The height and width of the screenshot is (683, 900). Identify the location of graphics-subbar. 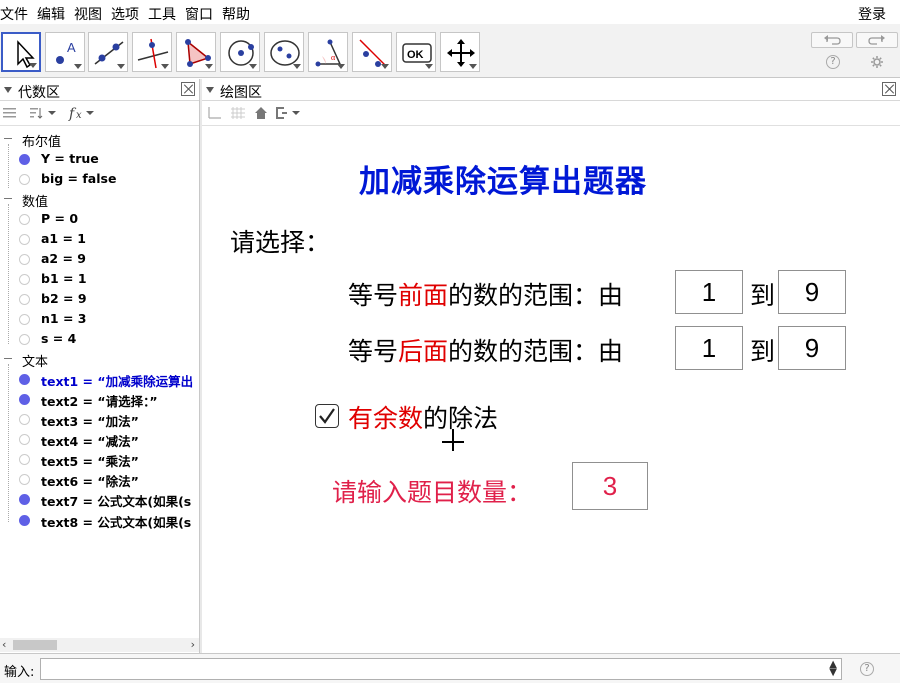
(551, 113).